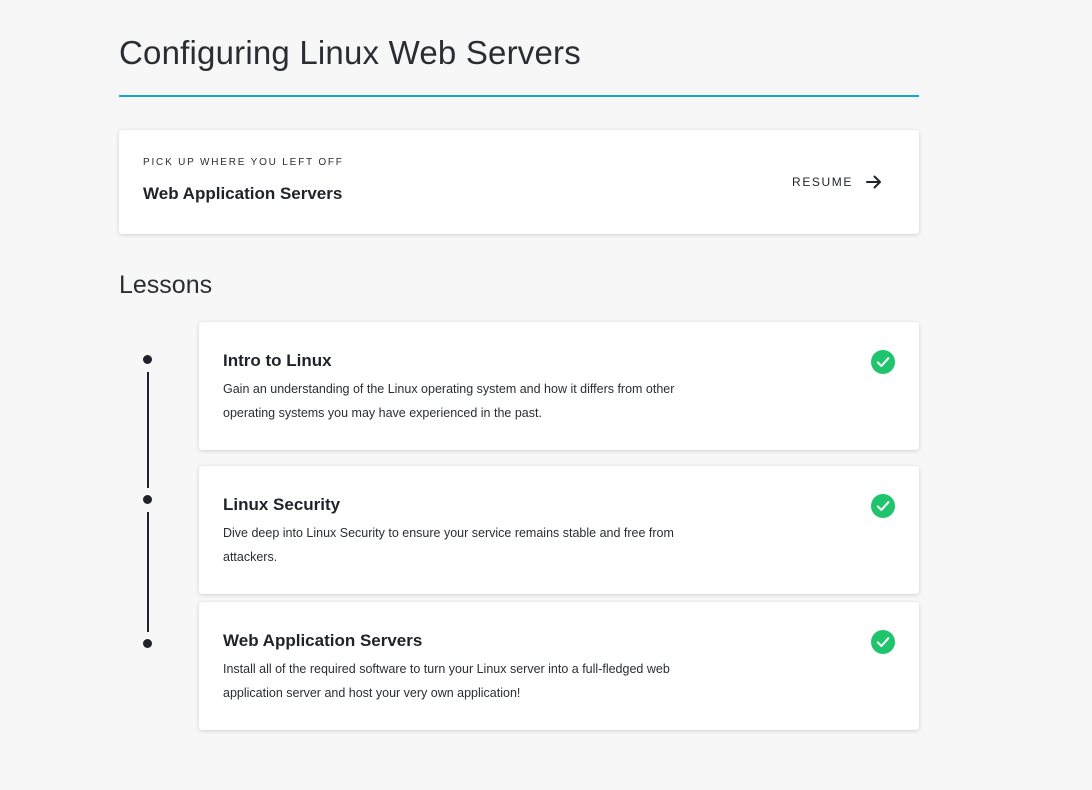  What do you see at coordinates (243, 162) in the screenshot?
I see `resume-eyebrow: PICK UP WHERE YOU LEFT OFF` at bounding box center [243, 162].